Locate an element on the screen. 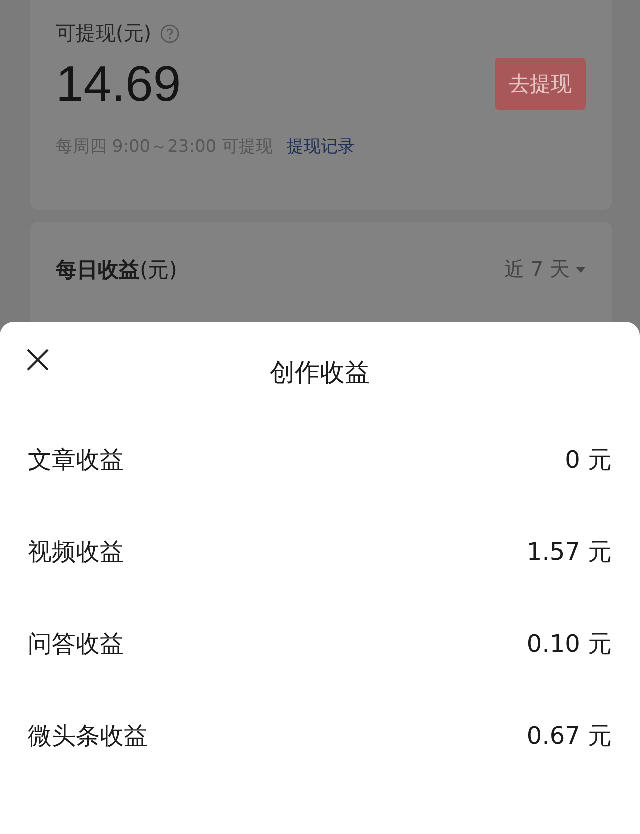 The height and width of the screenshot is (834, 640). withdraw-button: 去提现 is located at coordinates (540, 84).